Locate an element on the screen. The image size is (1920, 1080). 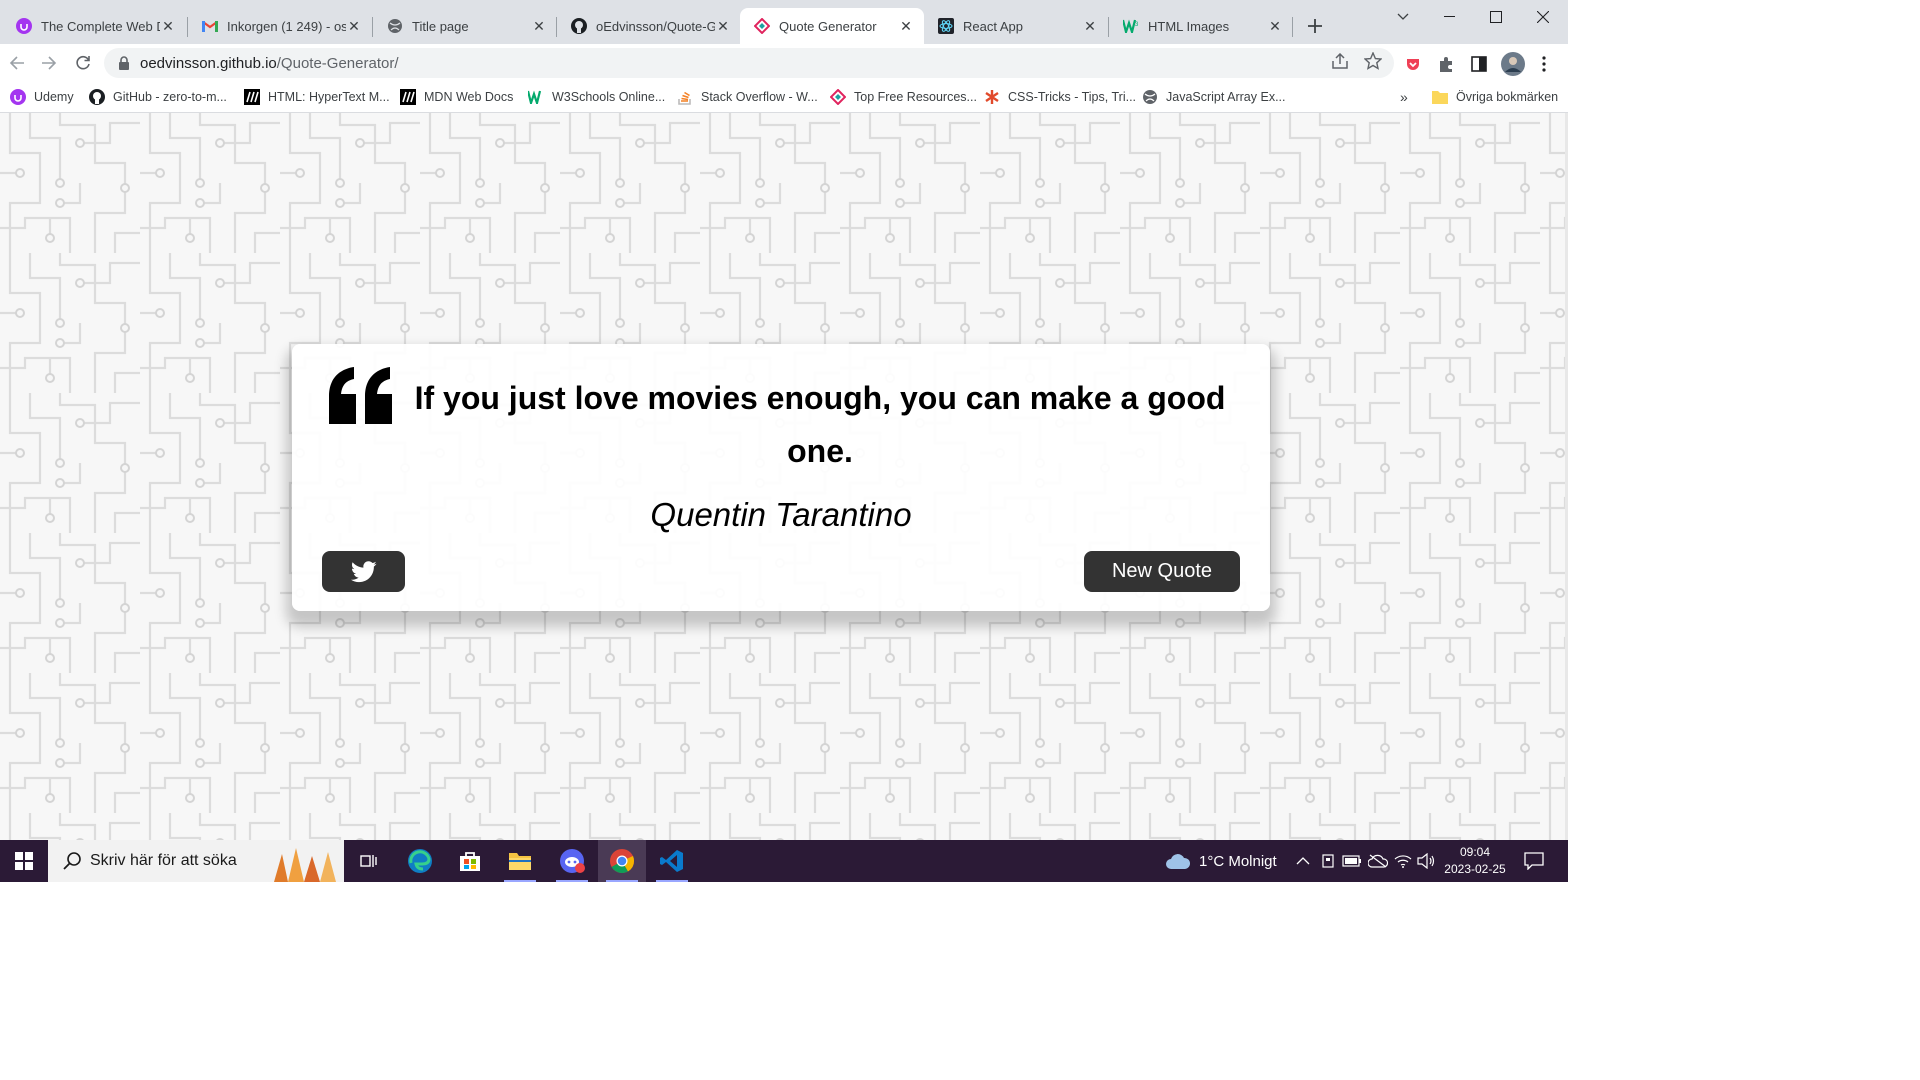
tab-gmail: Inkorgen (1 249) - osc ✕ is located at coordinates (280, 26).